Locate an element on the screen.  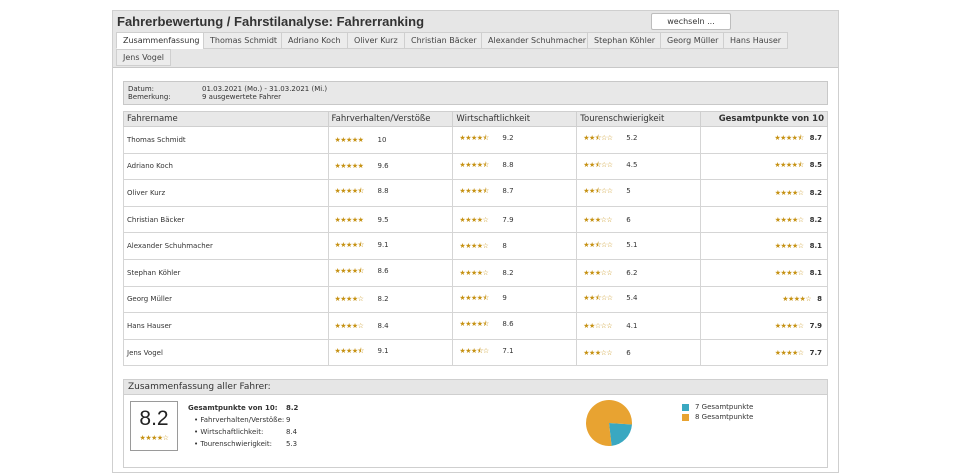
col-header-wirtschaft: Wirtschaftlichkeit is located at coordinates (515, 119).